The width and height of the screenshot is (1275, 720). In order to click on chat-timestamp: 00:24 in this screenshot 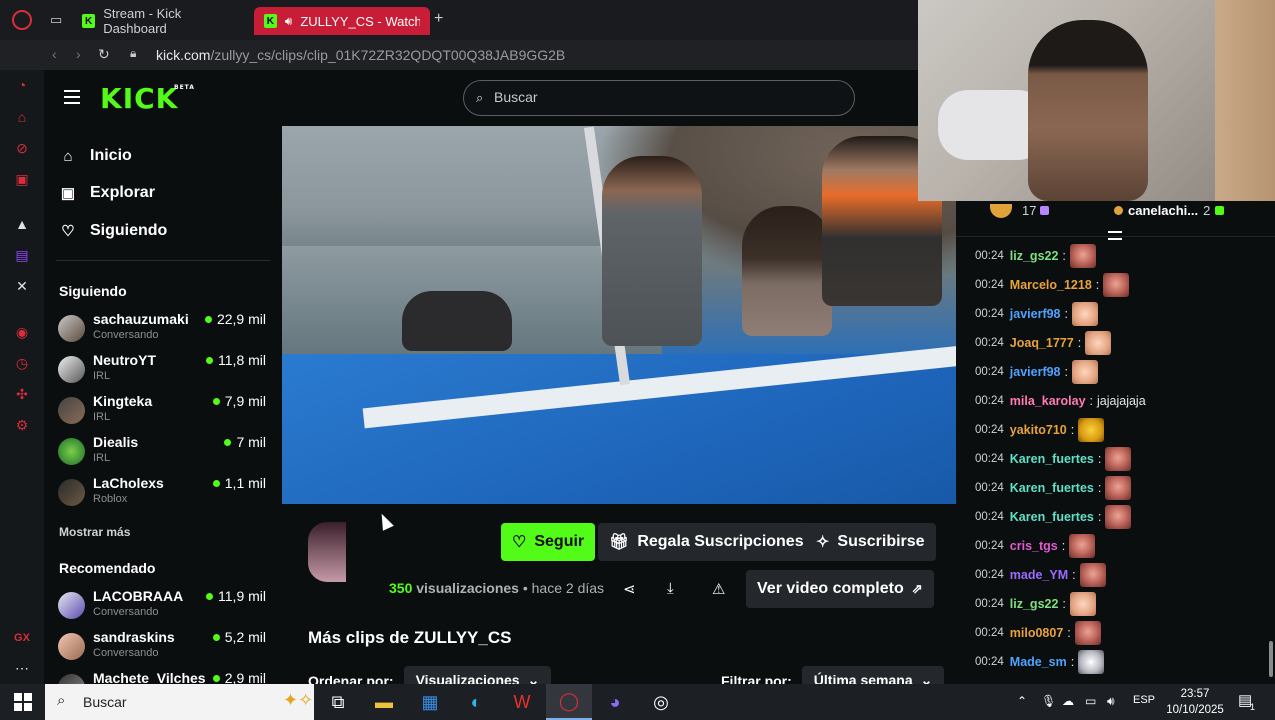, I will do `click(989, 488)`.